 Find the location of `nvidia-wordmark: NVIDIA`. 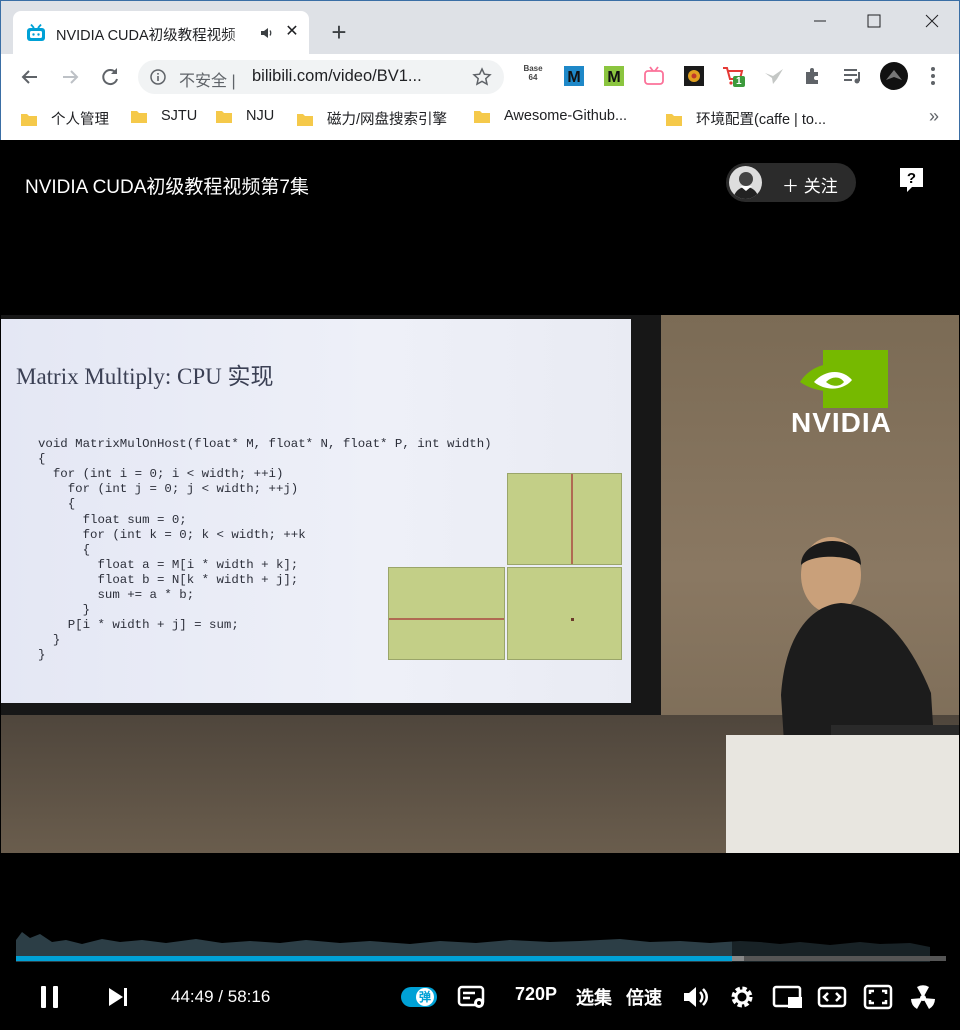

nvidia-wordmark: NVIDIA is located at coordinates (841, 422).